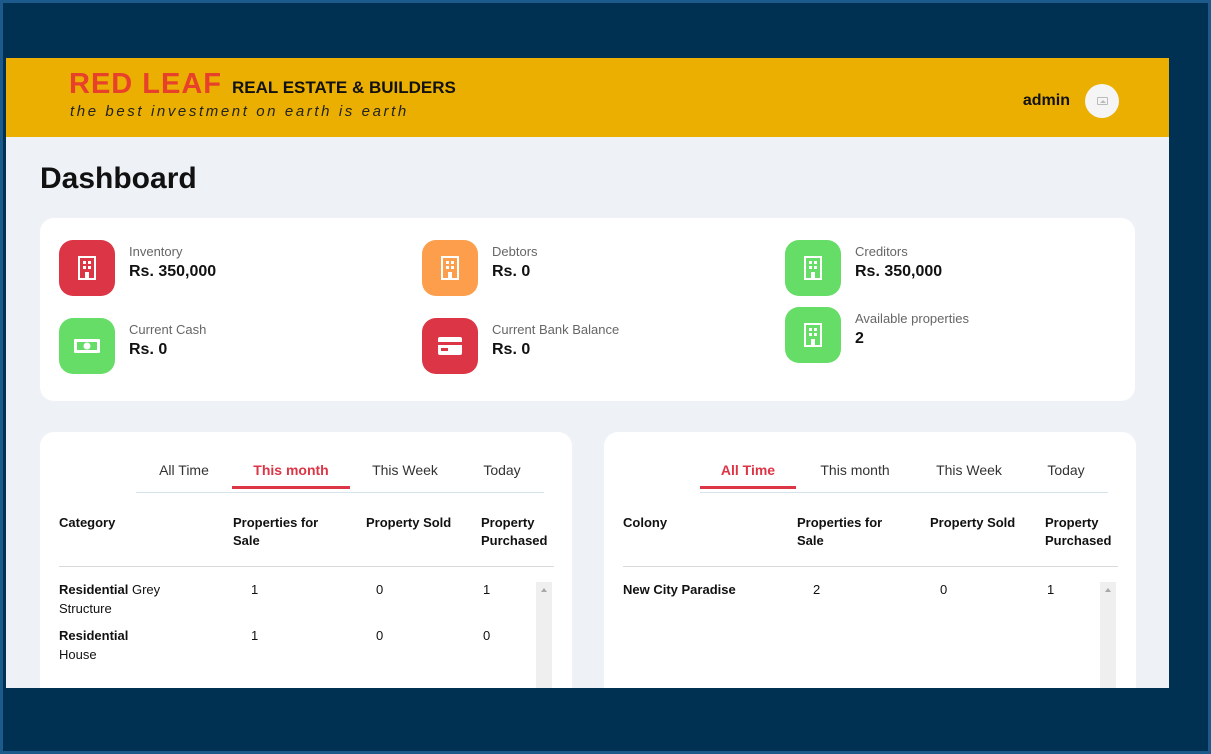 The image size is (1211, 754). What do you see at coordinates (515, 251) in the screenshot?
I see `stat-label: Debtors` at bounding box center [515, 251].